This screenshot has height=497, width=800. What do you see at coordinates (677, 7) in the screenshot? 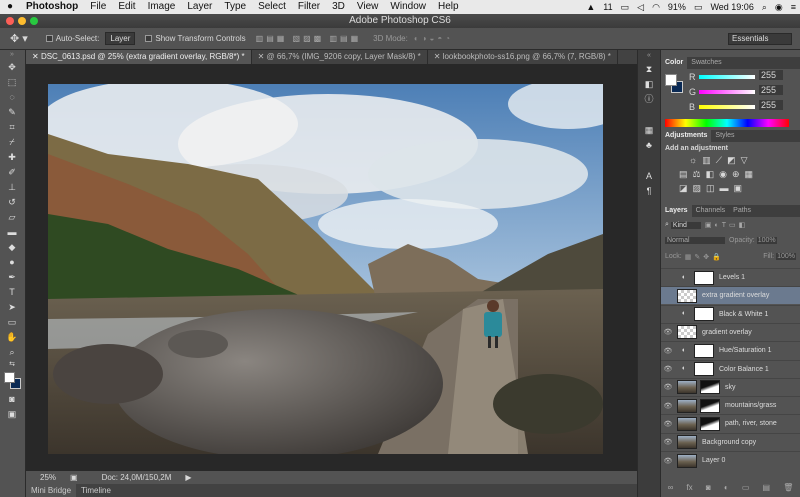
I see `battery-percent: 91%` at bounding box center [677, 7].